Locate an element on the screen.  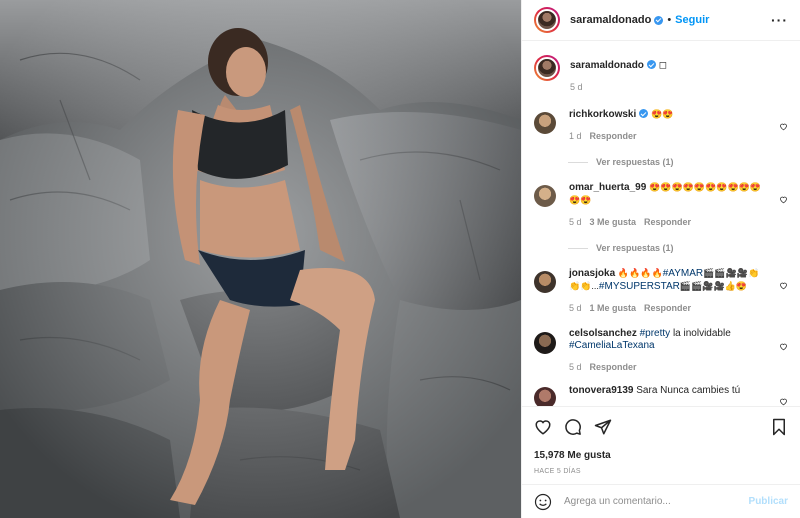
caption-author-avatar is located at coordinates (547, 68).